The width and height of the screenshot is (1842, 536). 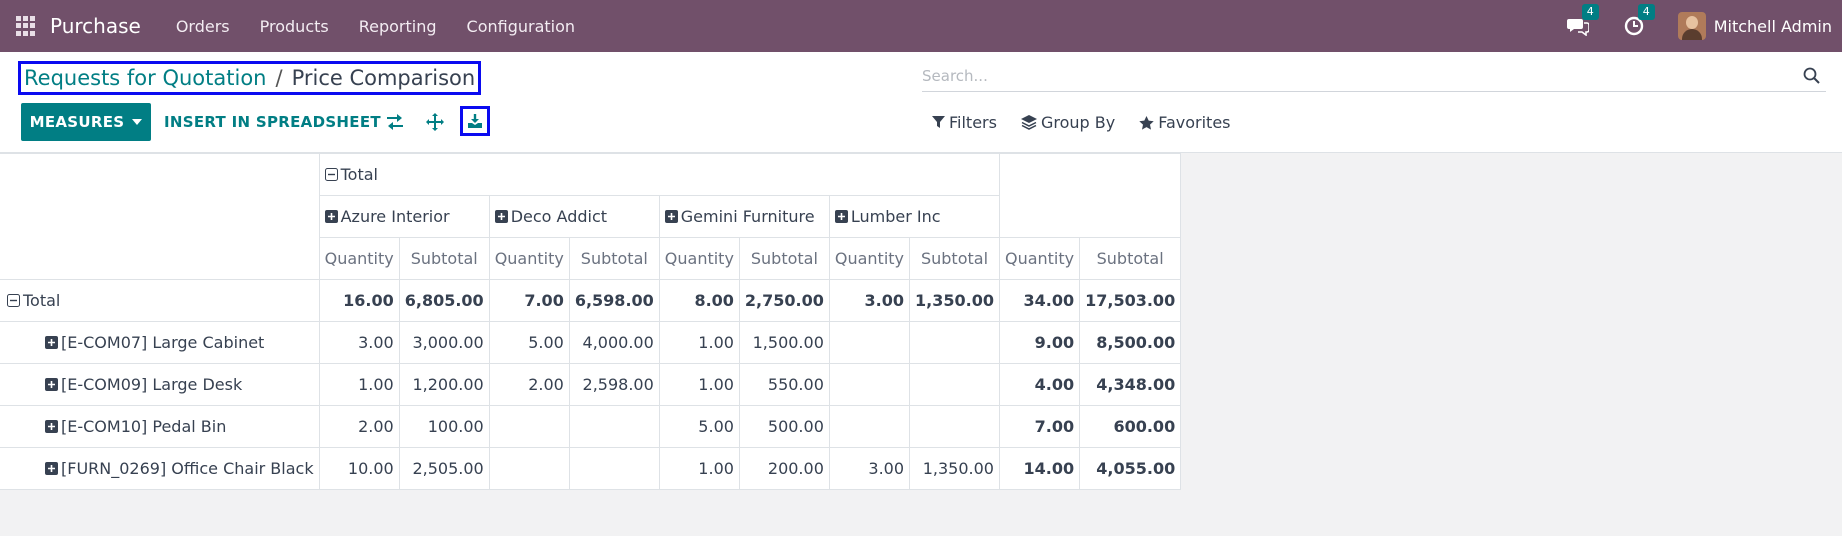 What do you see at coordinates (784, 426) in the screenshot?
I see `pivot-cell: 500.00` at bounding box center [784, 426].